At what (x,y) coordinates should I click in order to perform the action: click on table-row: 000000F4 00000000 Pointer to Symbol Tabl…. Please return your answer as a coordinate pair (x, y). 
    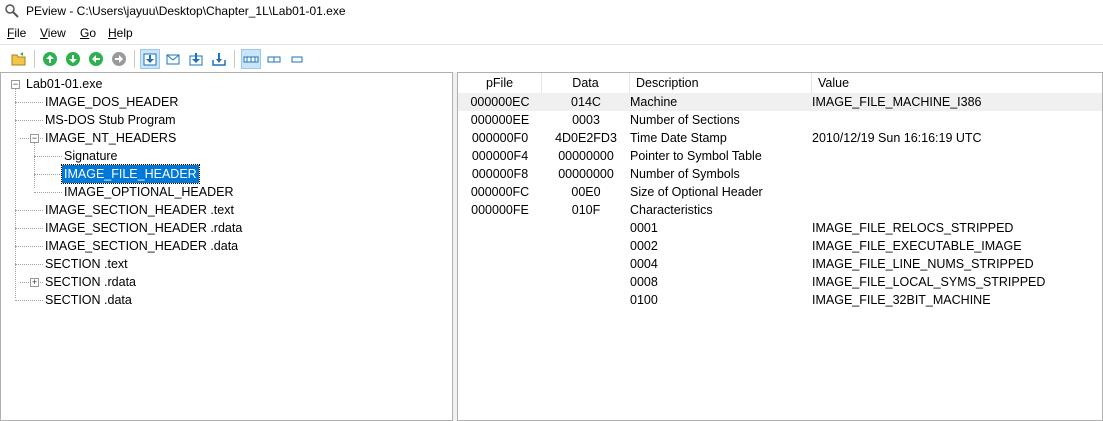
    Looking at the image, I should click on (780, 156).